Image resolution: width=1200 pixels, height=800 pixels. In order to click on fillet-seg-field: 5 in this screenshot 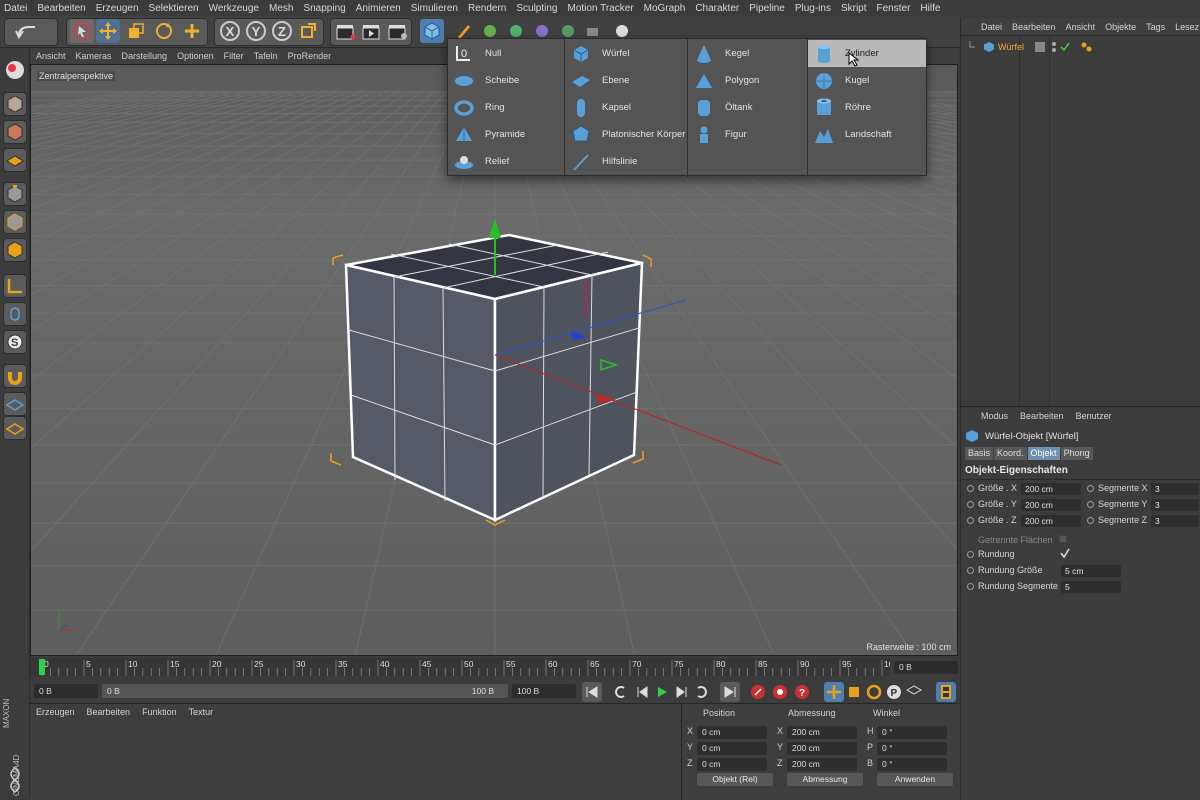, I will do `click(1091, 587)`.